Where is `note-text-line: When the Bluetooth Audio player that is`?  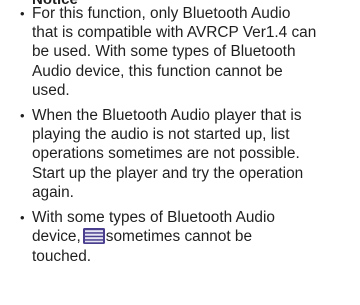
note-text-line: When the Bluetooth Audio player that is is located at coordinates (167, 116).